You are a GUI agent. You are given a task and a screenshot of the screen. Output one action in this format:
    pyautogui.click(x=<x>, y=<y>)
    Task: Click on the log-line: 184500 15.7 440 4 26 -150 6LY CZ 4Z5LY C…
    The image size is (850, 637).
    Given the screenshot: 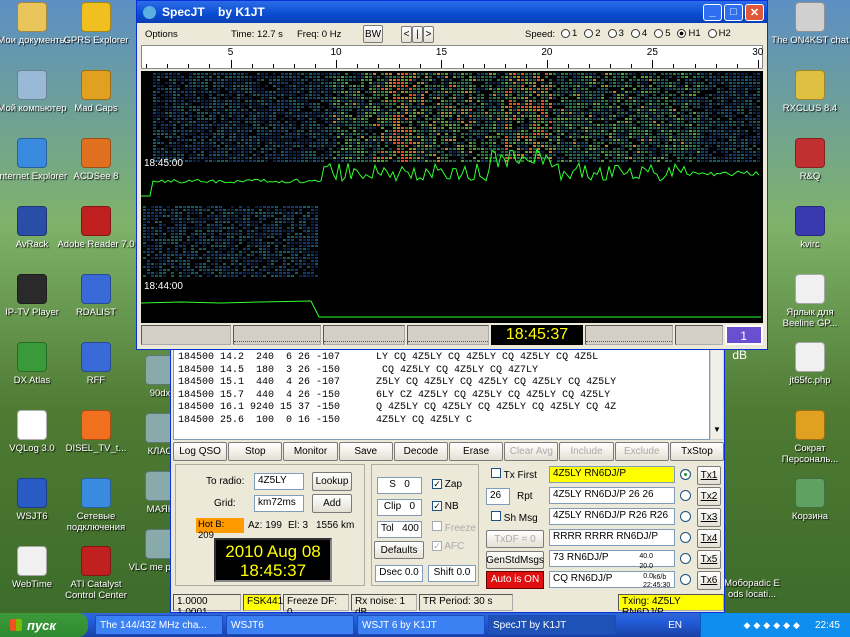 What is the action you would take?
    pyautogui.click(x=441, y=396)
    